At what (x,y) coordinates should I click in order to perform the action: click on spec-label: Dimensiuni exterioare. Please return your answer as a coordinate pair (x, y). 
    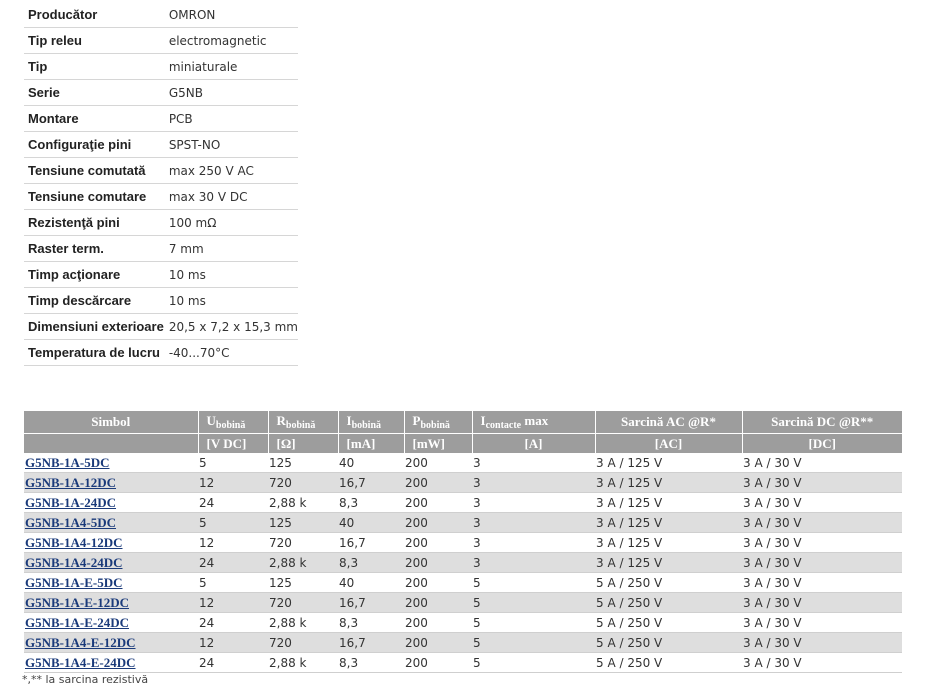
    Looking at the image, I should click on (94, 326).